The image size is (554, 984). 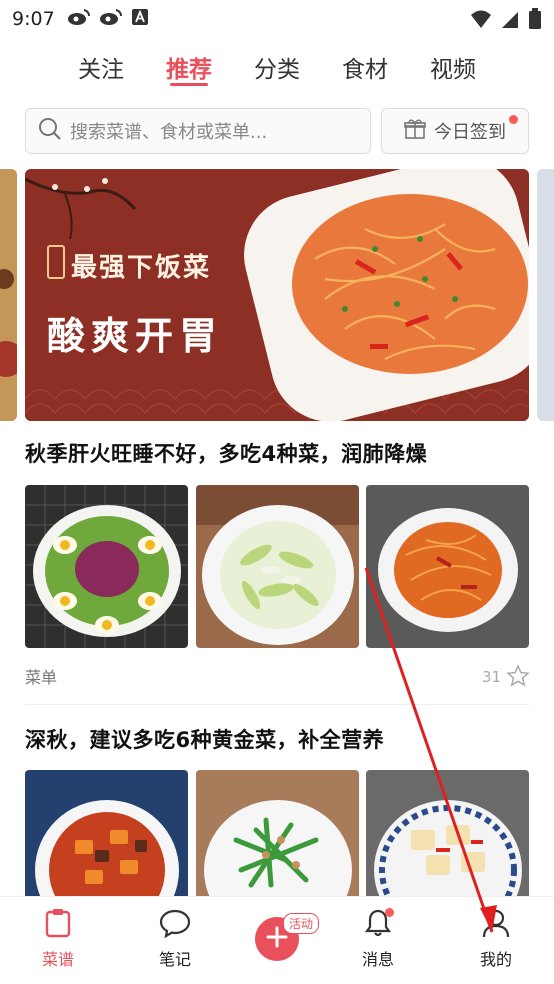 What do you see at coordinates (470, 132) in the screenshot?
I see `checkin-label: 今日签到` at bounding box center [470, 132].